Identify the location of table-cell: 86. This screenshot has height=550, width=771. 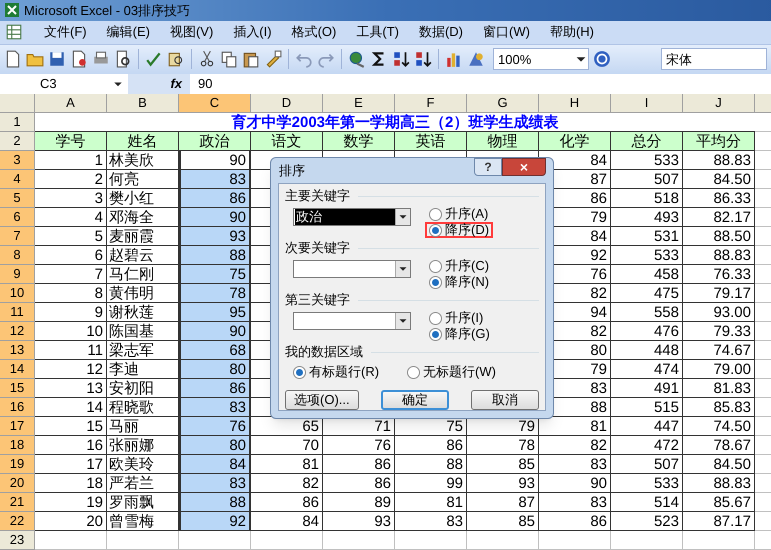
(431, 445).